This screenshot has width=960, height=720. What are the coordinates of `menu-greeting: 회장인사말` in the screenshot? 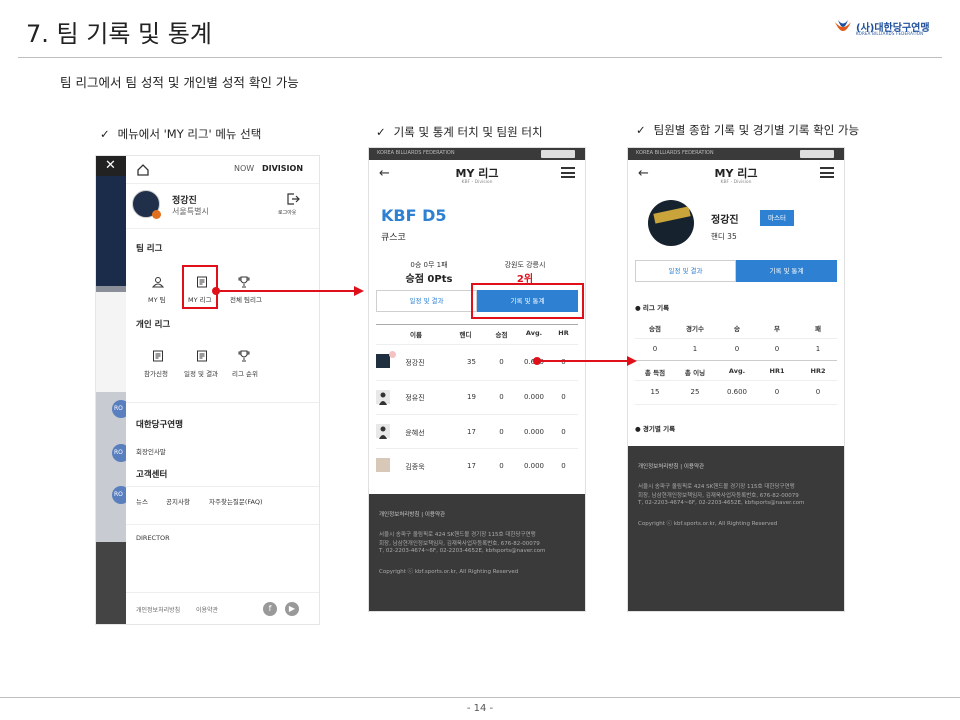 It's located at (151, 451).